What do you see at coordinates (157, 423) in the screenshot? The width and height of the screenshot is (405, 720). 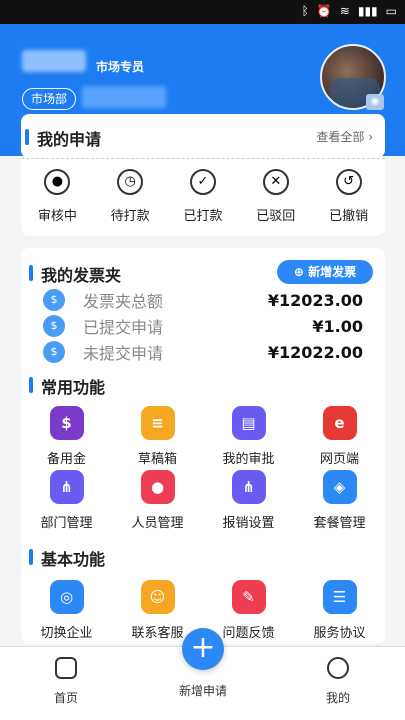 I see `draft-icon: ≡` at bounding box center [157, 423].